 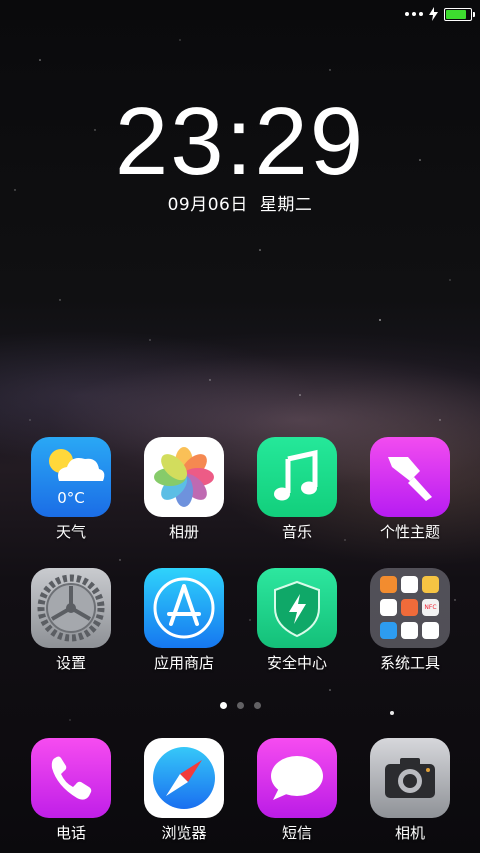 I want to click on dock-browser: 浏览器, so click(x=184, y=790).